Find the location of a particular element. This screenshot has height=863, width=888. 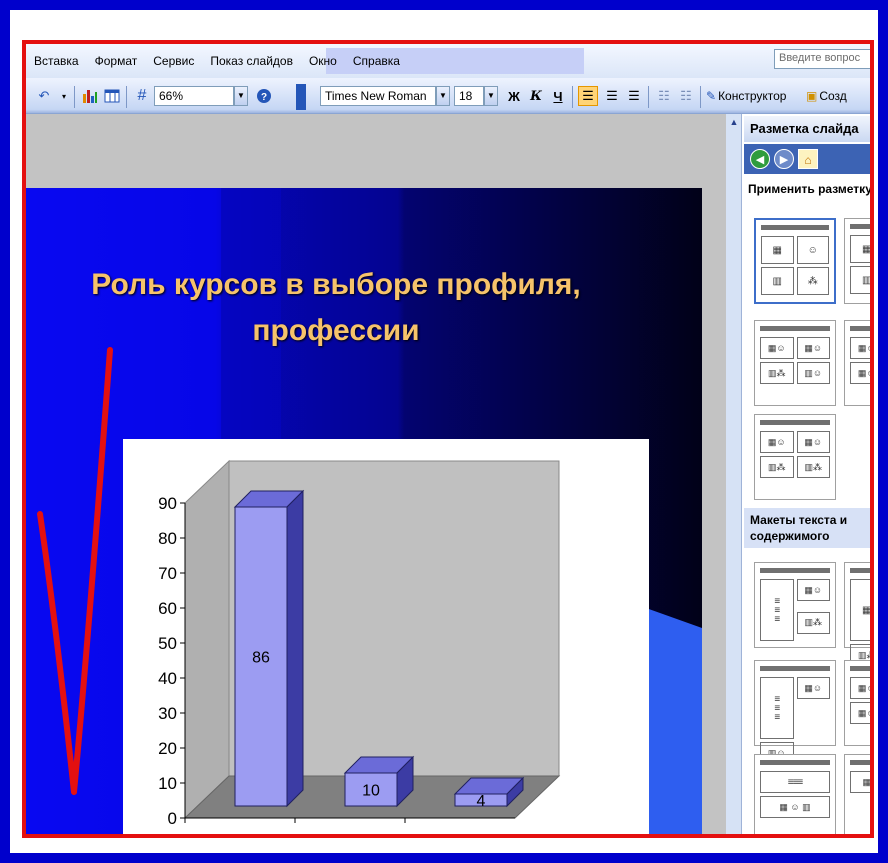

table-icon: ▦ is located at coordinates (777, 250).